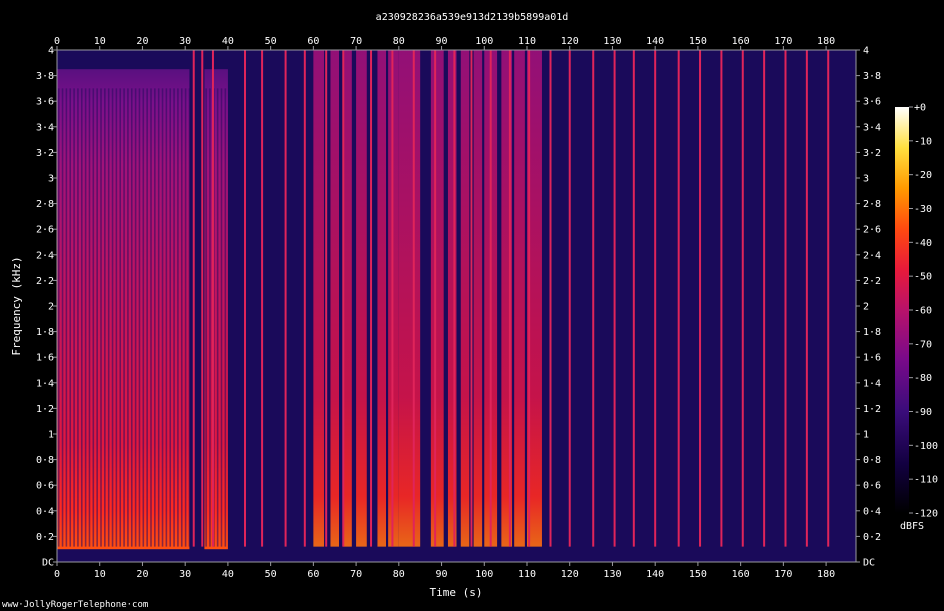  I want to click on x-tick-label-top: 180, so click(826, 41).